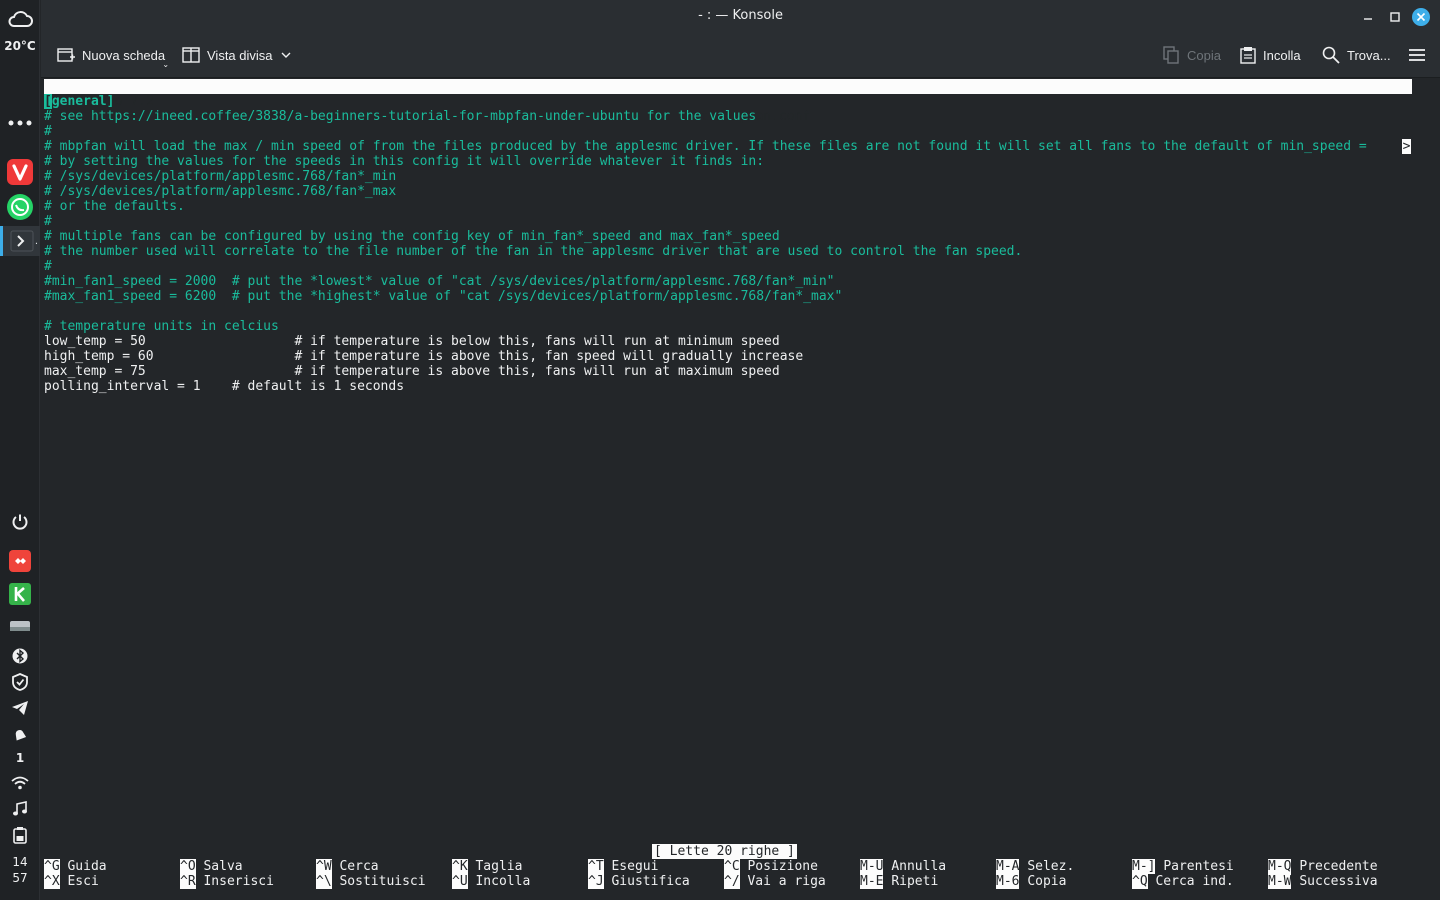  I want to click on new-tab-button: Nuova scheda ⌄, so click(113, 56).